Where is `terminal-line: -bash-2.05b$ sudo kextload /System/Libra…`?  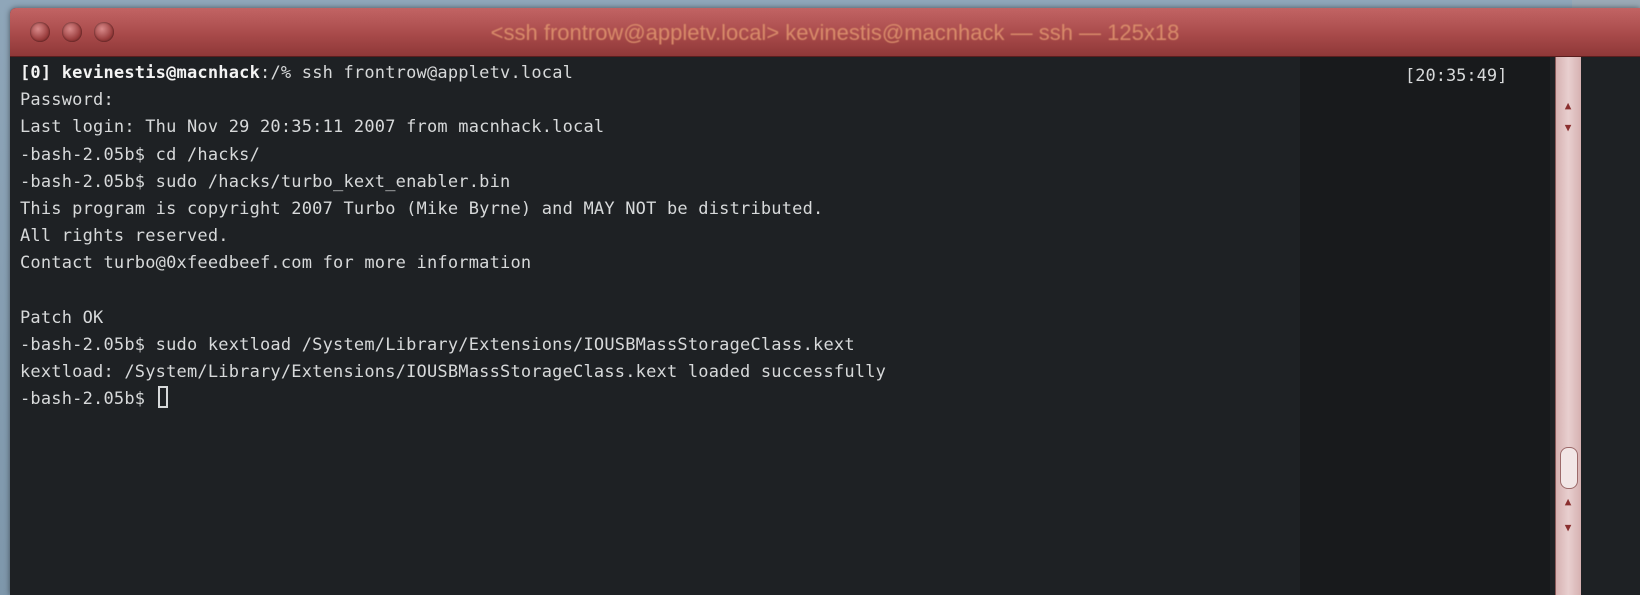
terminal-line: -bash-2.05b$ sudo kextload /System/Libra… is located at coordinates (437, 345).